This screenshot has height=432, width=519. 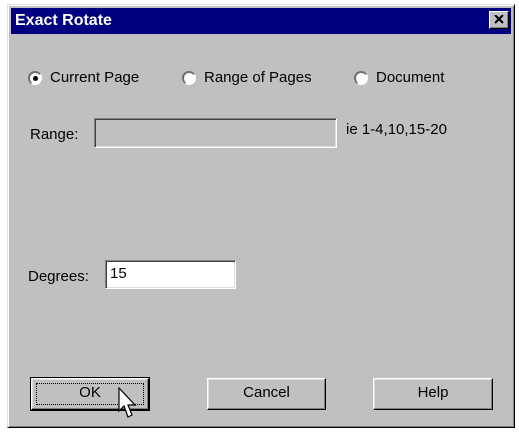 I want to click on radio-range-of-pages: Range of Pages, so click(x=247, y=77).